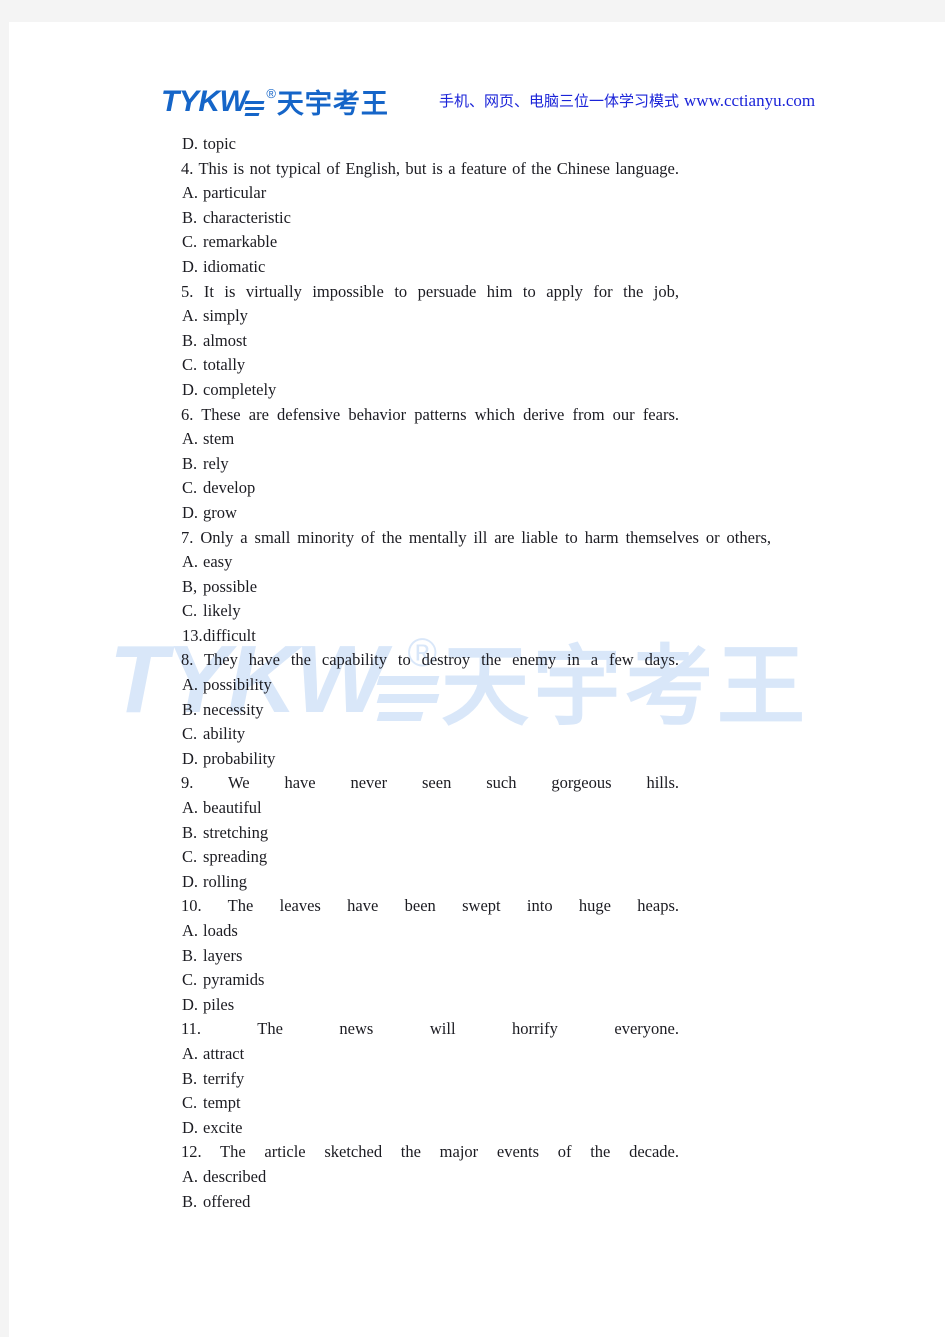 Image resolution: width=945 pixels, height=1337 pixels. I want to click on option-line: D. topic, so click(491, 144).